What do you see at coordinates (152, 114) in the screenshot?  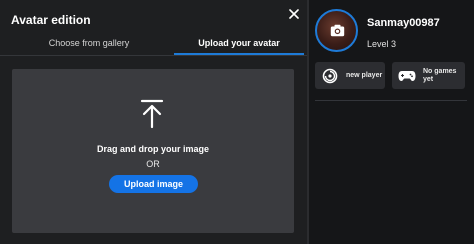 I see `upload-arrow-icon` at bounding box center [152, 114].